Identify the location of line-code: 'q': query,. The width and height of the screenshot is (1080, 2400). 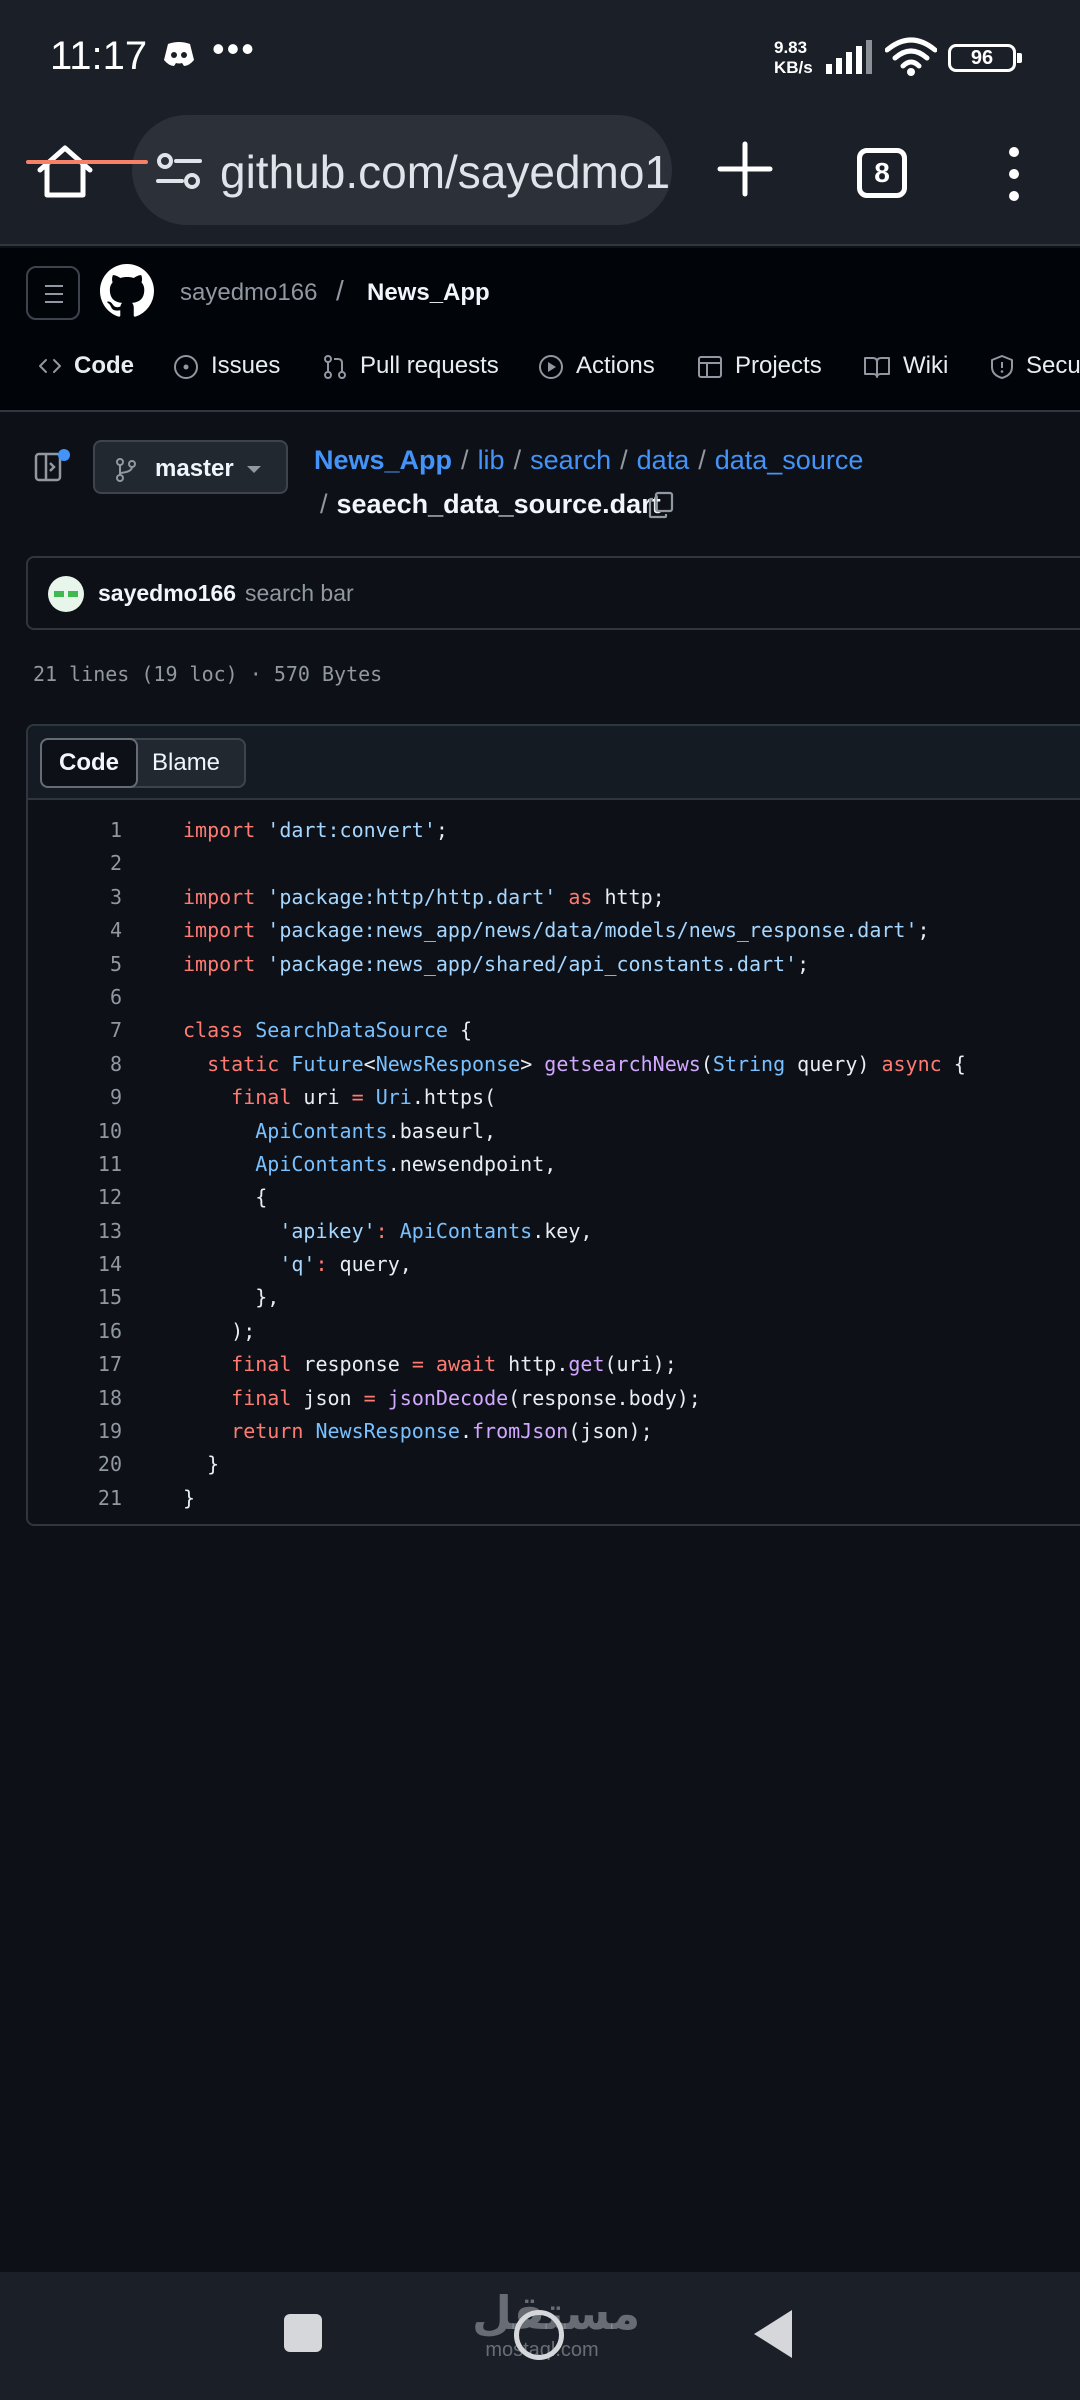
(345, 1264).